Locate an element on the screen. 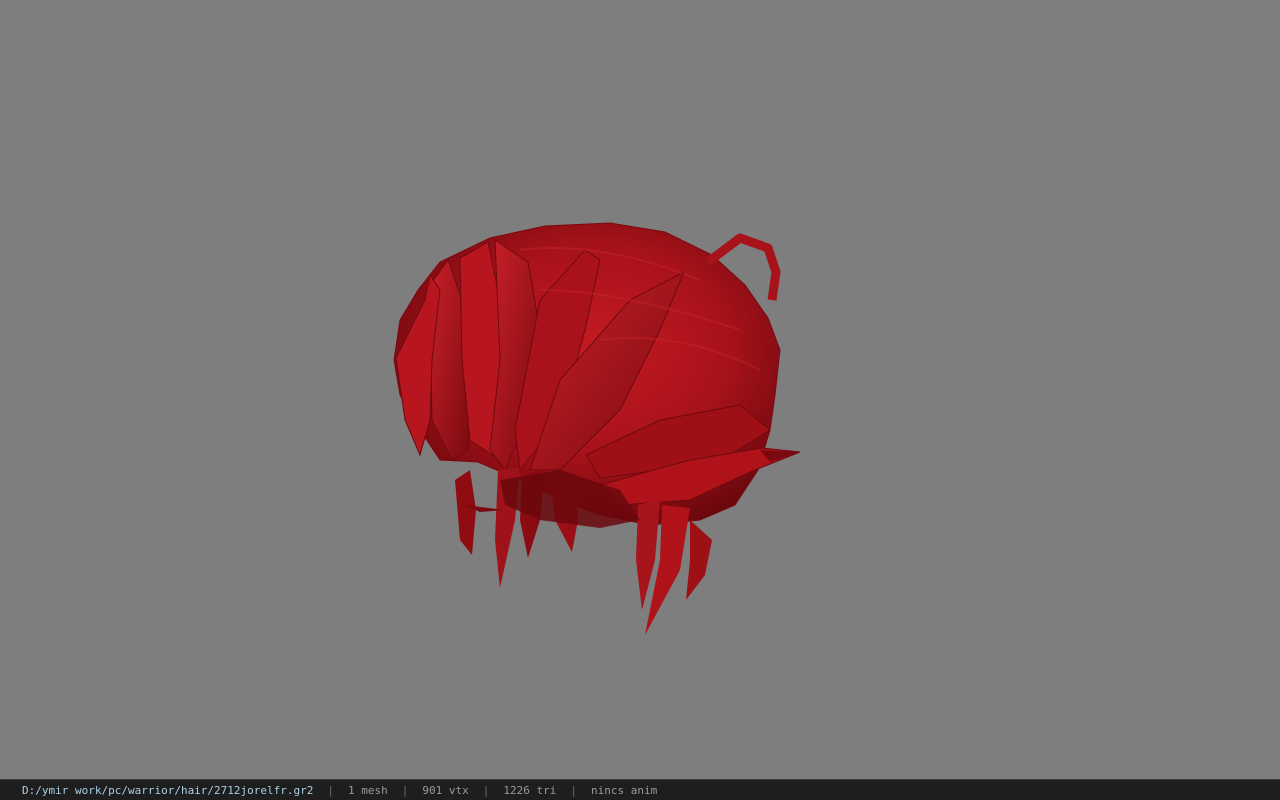 The height and width of the screenshot is (800, 1280). vertex-count-label: 901 vtx is located at coordinates (445, 790).